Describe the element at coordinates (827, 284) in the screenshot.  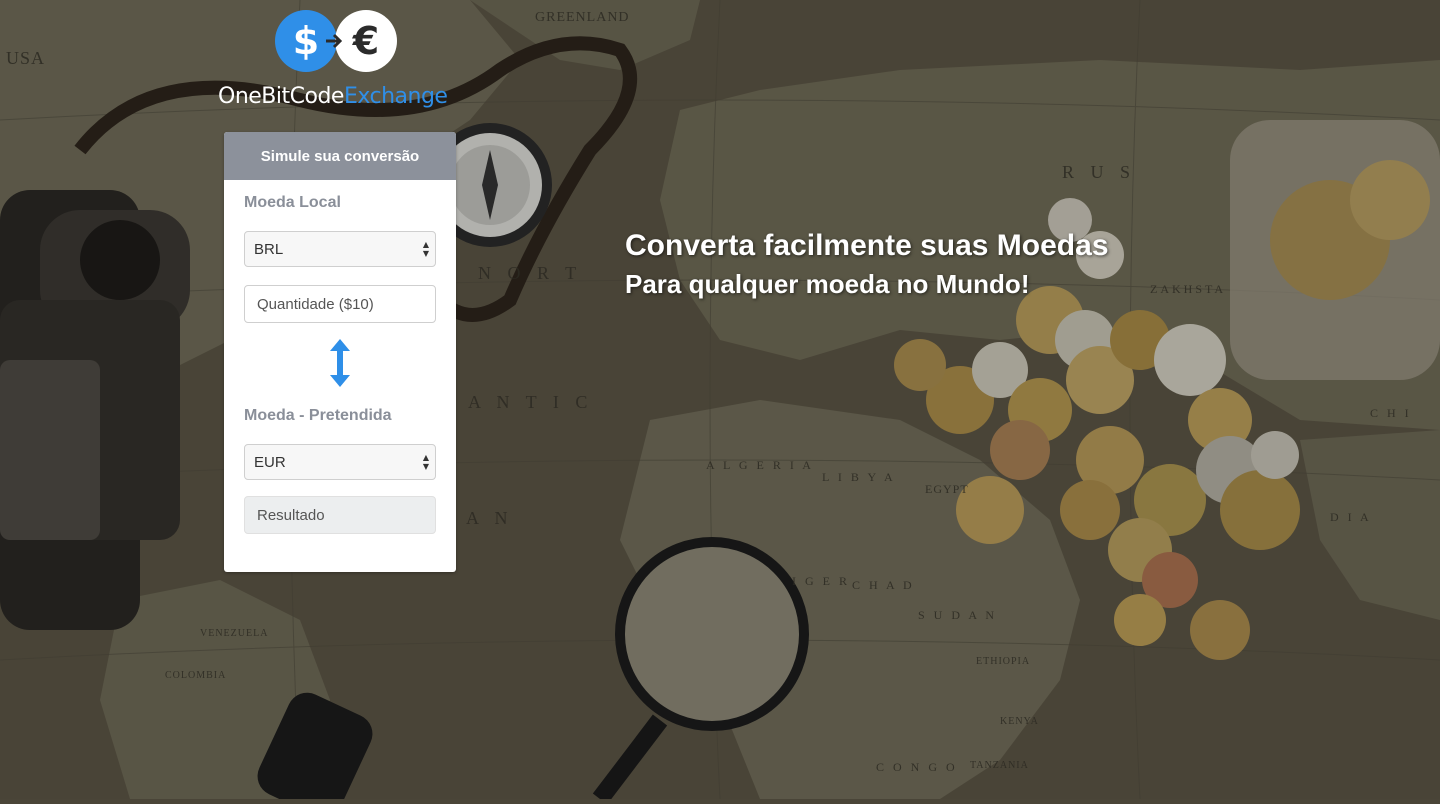
I see `hero-subtitle: Para qualquer moeda no Mundo!` at that location.